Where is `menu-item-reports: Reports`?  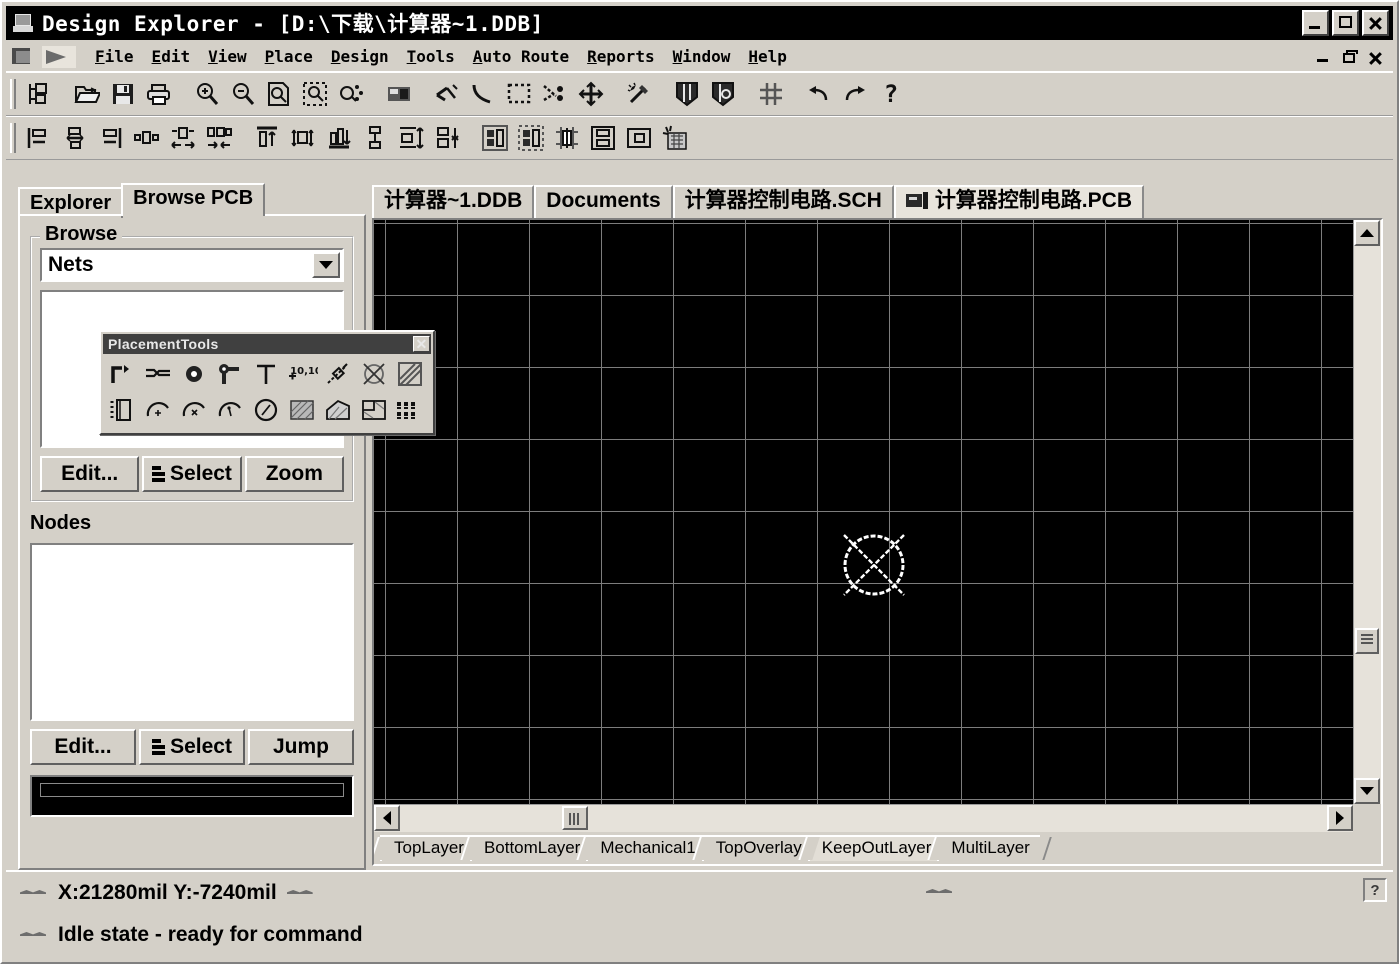
menu-item-reports: Reports is located at coordinates (620, 56).